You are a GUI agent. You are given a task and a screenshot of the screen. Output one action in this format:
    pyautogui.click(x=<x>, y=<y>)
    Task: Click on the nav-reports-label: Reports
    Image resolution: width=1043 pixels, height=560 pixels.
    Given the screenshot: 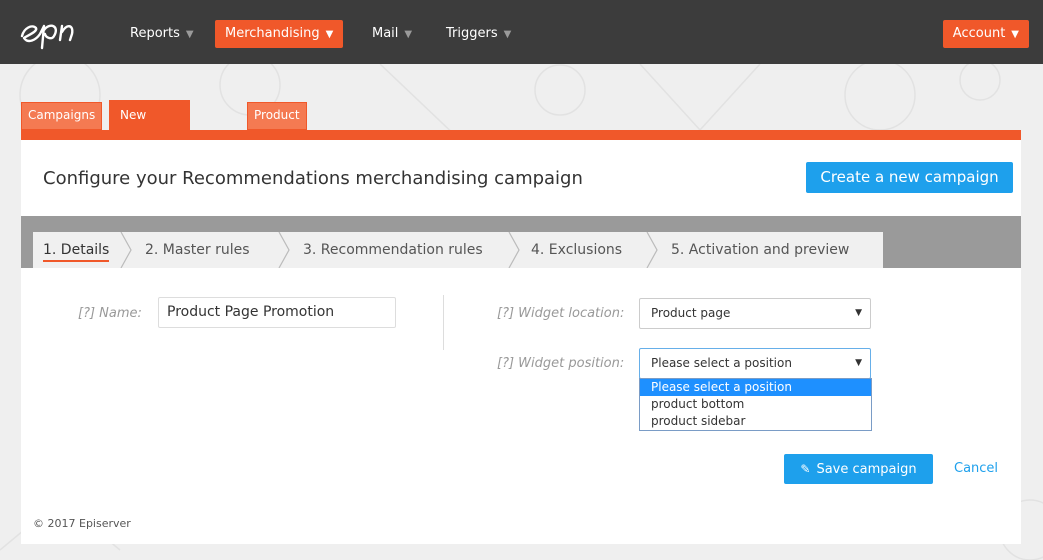 What is the action you would take?
    pyautogui.click(x=155, y=33)
    